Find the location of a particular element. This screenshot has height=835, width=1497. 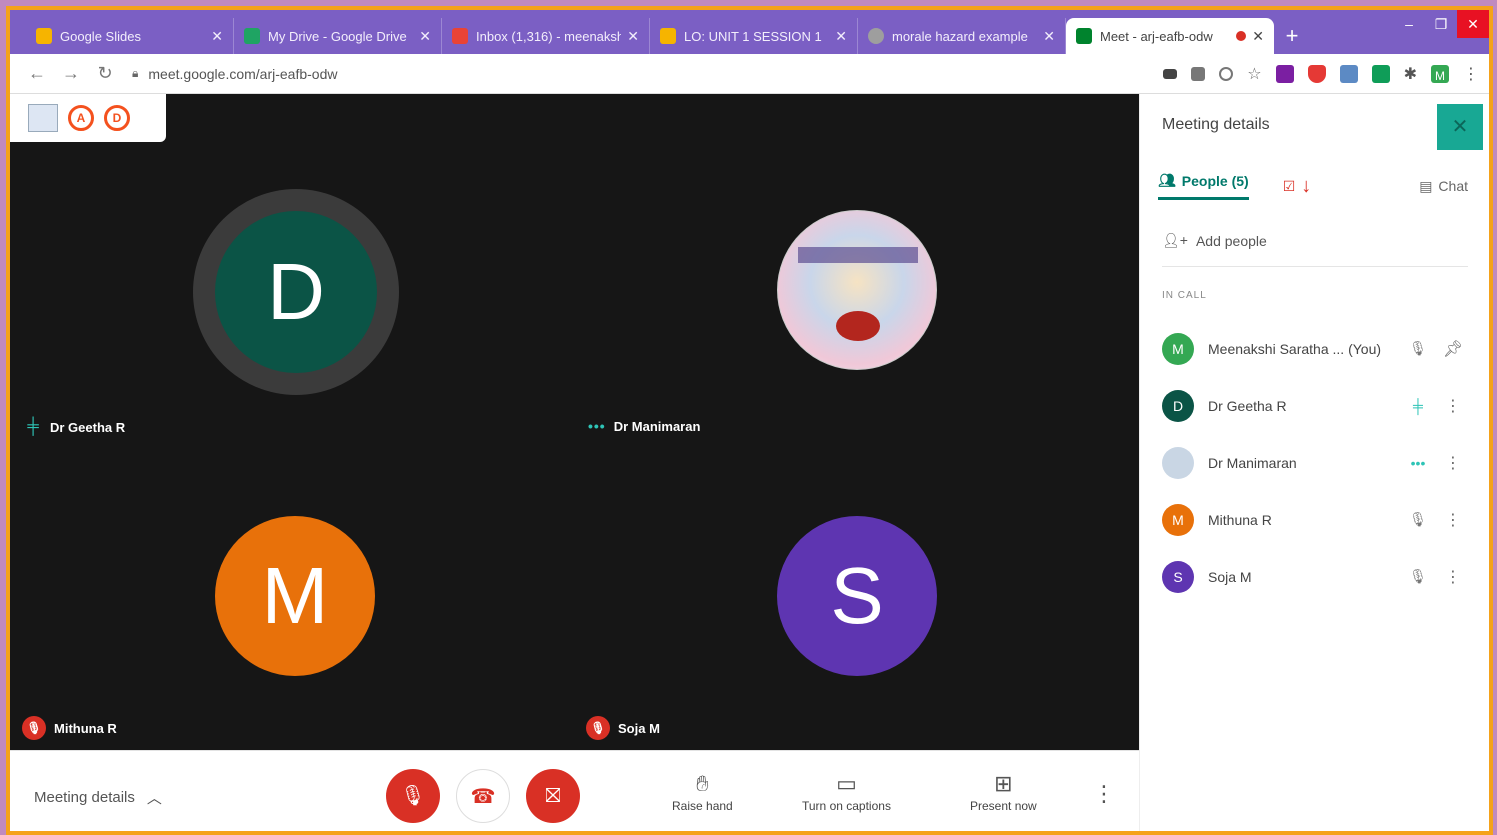

globe-icon is located at coordinates (876, 36).